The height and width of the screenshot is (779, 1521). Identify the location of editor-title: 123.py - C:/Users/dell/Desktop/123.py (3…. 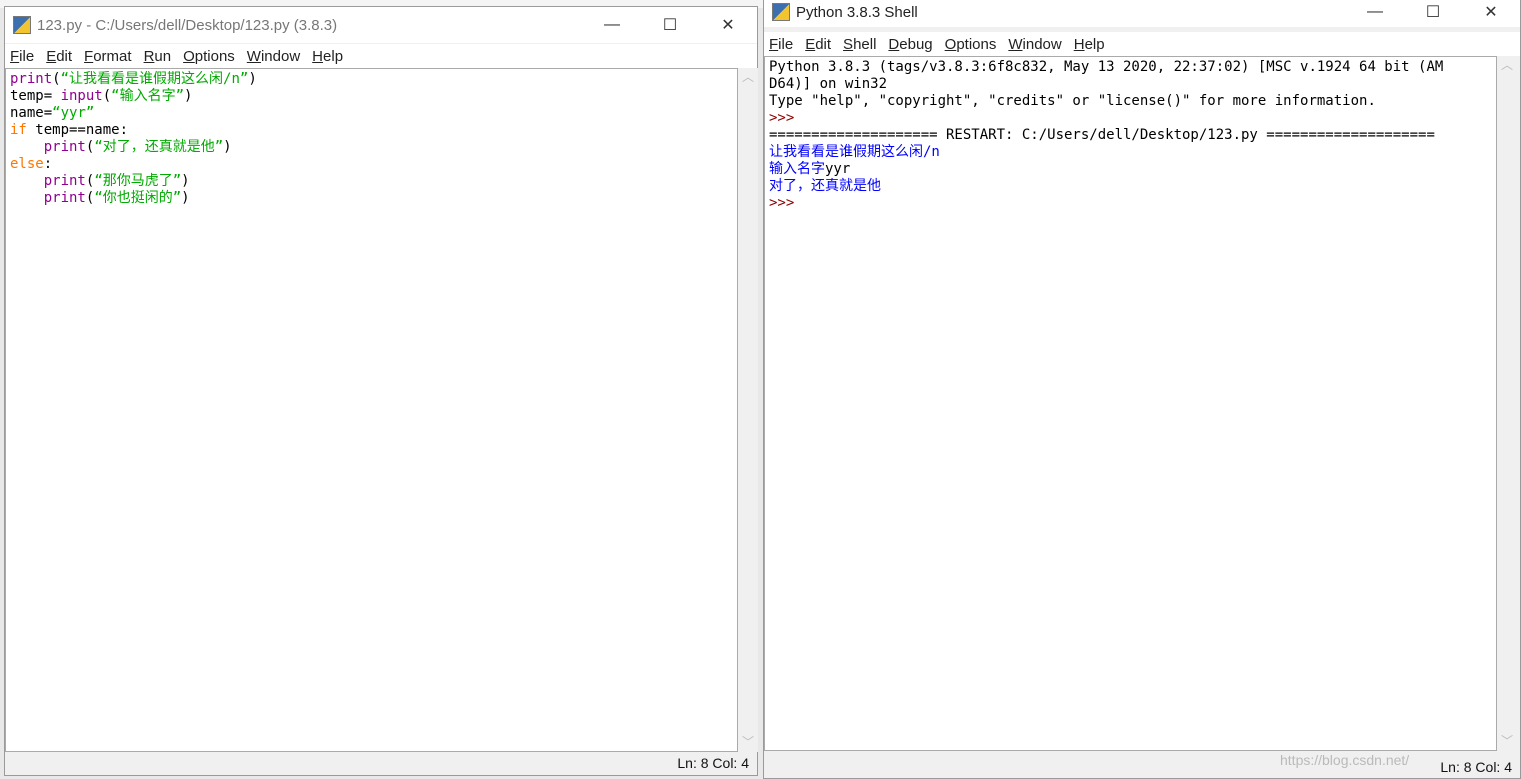
(187, 25).